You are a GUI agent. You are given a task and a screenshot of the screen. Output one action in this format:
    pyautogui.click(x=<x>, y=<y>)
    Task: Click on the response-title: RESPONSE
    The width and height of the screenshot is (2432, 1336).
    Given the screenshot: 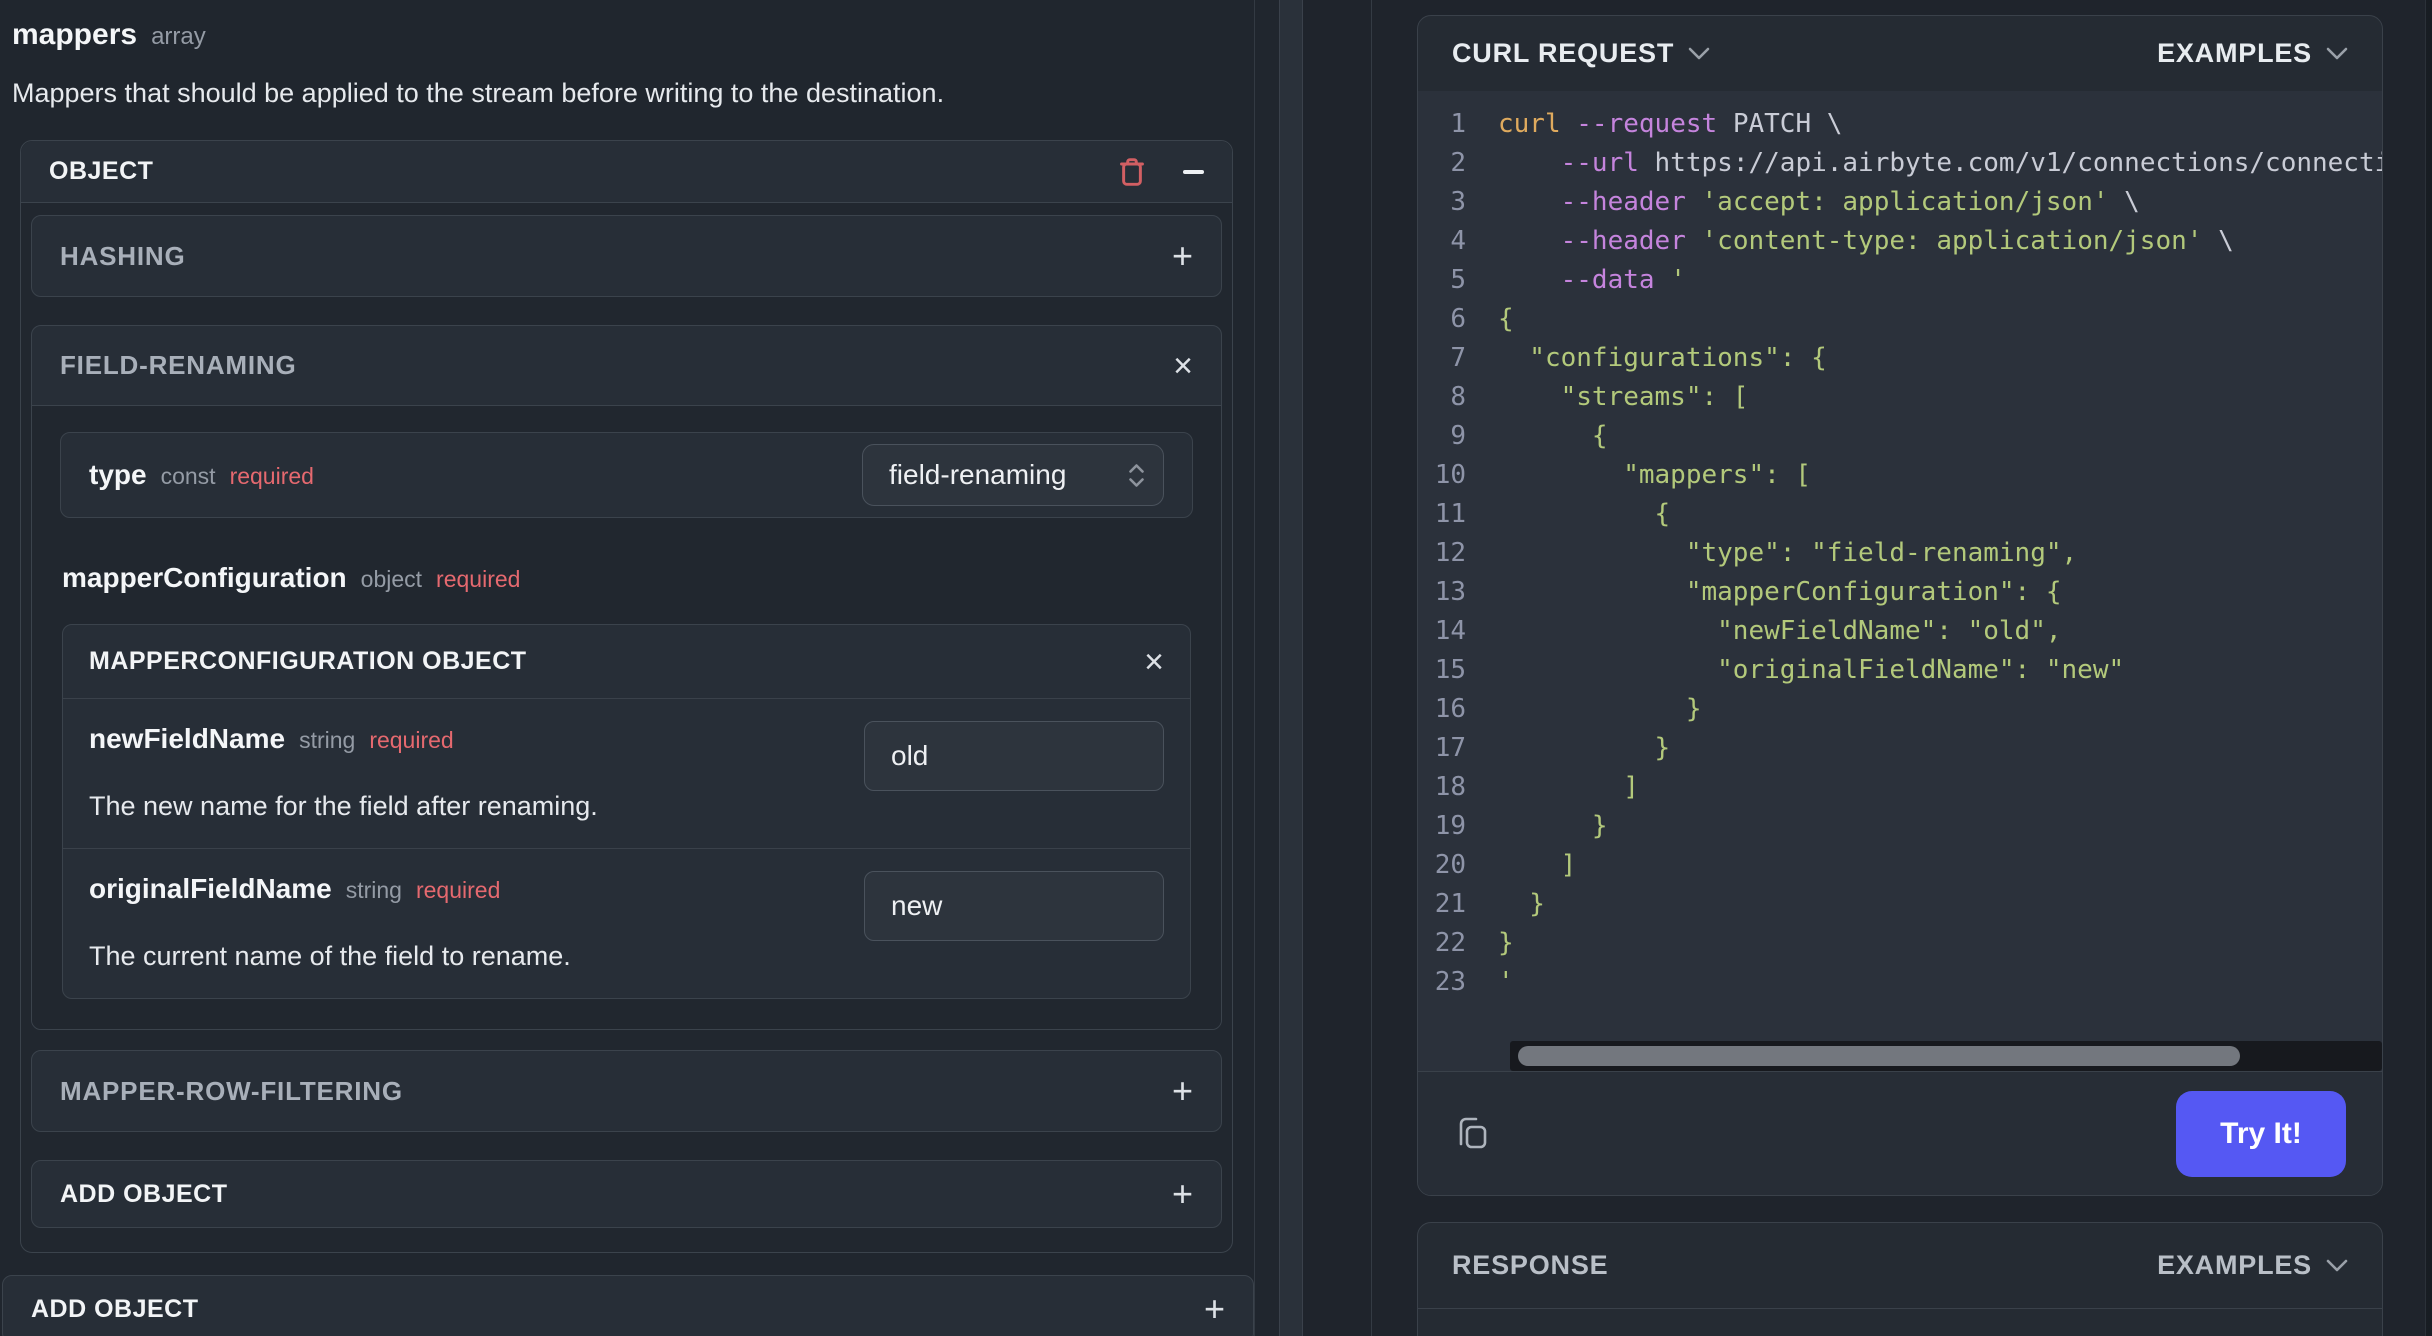 What is the action you would take?
    pyautogui.click(x=1530, y=1265)
    